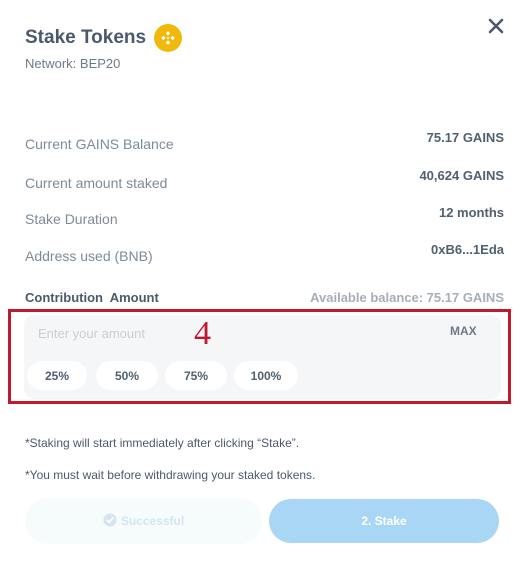 The image size is (523, 561). What do you see at coordinates (202, 333) in the screenshot?
I see `annotation-marker: 4` at bounding box center [202, 333].